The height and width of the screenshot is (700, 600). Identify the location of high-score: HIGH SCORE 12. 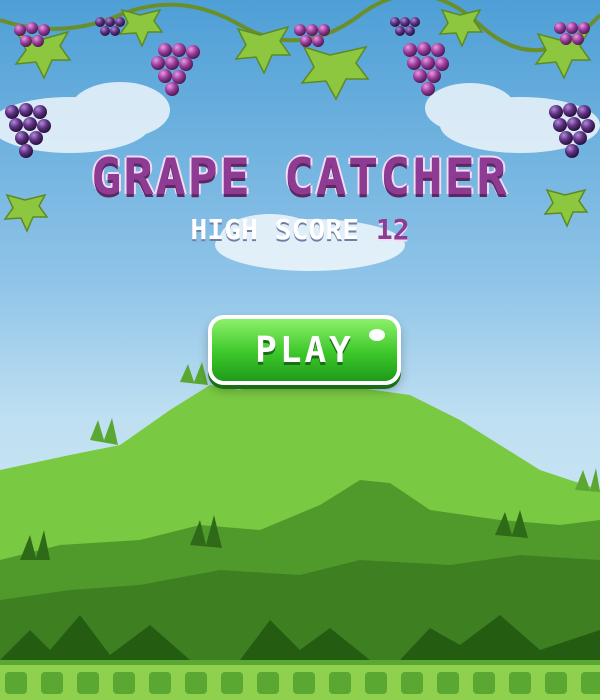
(300, 229).